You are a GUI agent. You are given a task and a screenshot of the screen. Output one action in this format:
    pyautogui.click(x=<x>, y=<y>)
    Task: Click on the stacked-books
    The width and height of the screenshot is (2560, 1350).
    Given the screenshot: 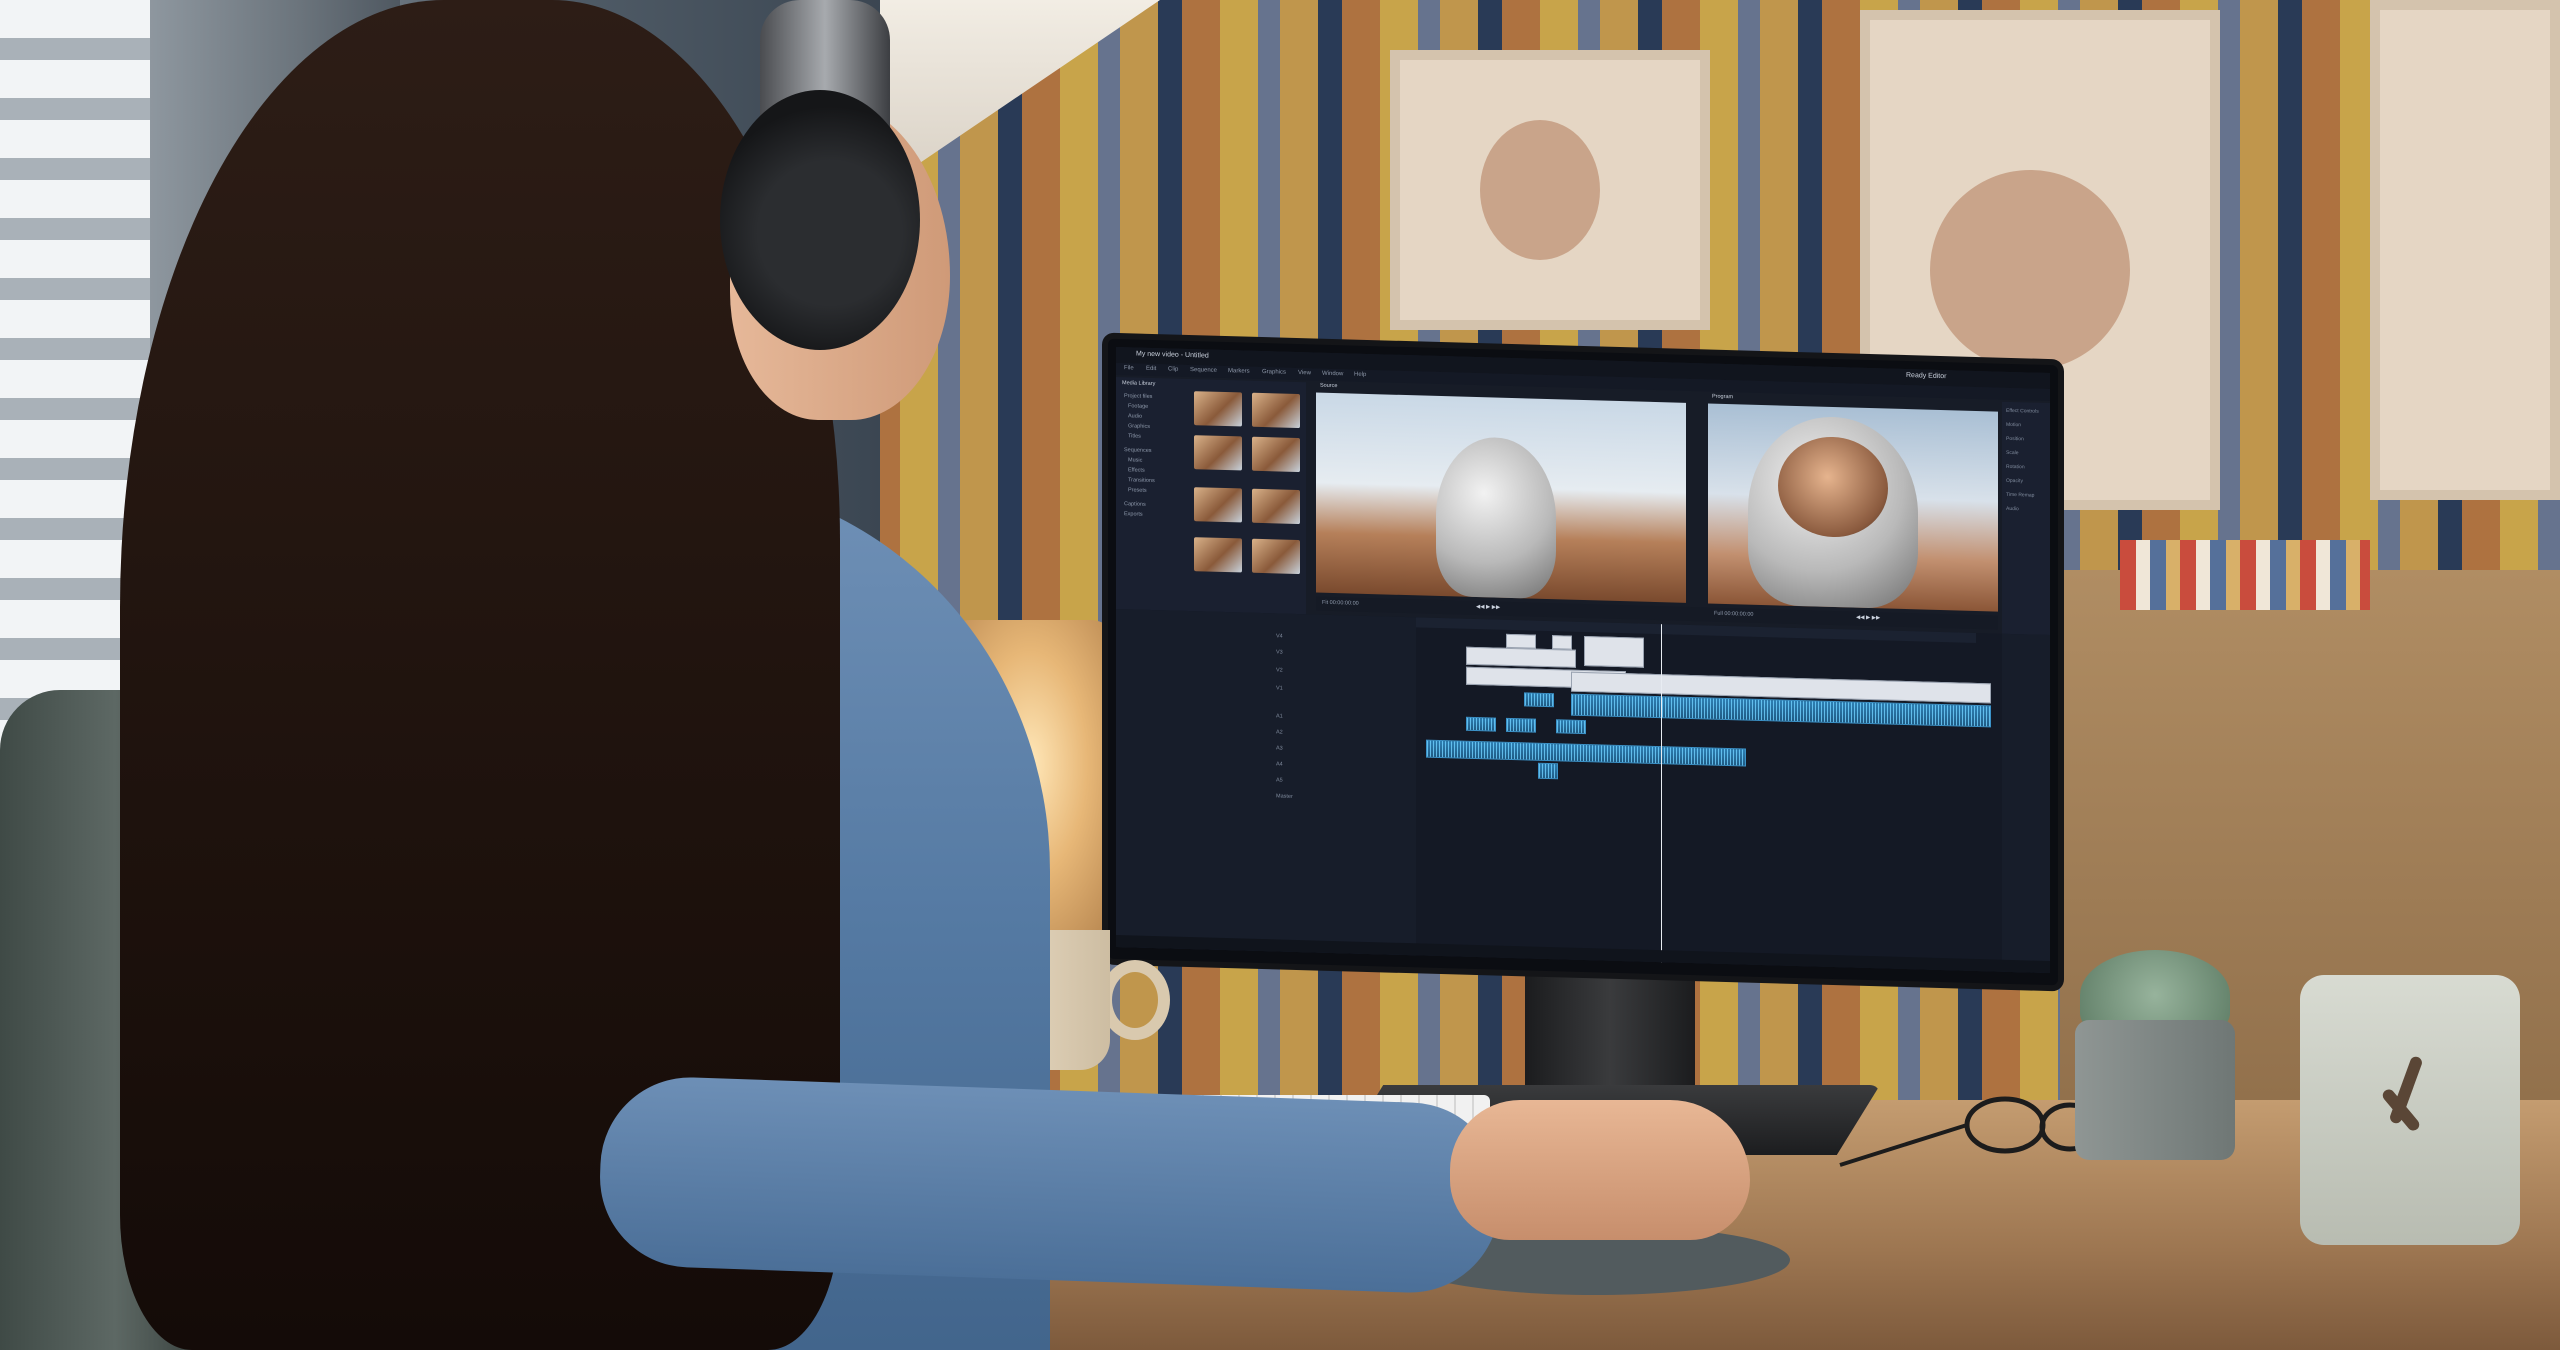 What is the action you would take?
    pyautogui.click(x=2245, y=575)
    